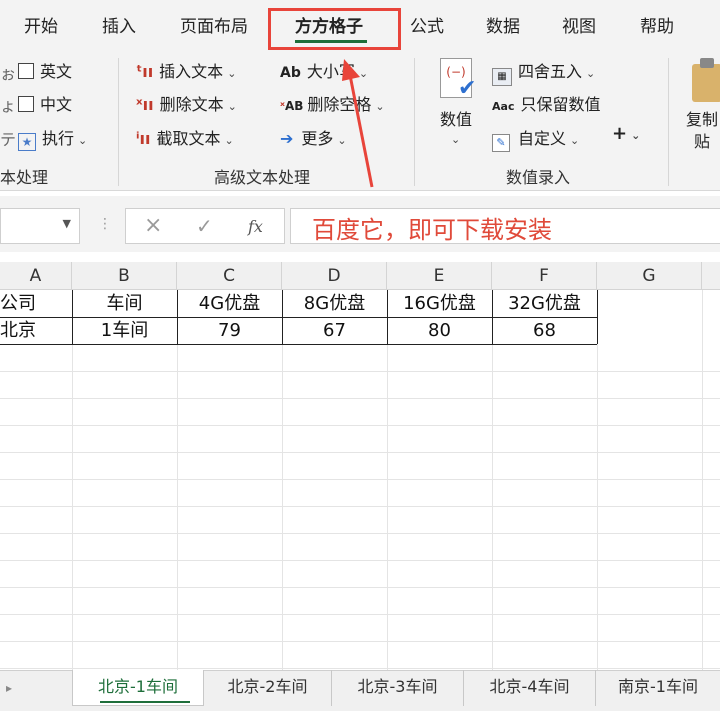 Image resolution: width=720 pixels, height=711 pixels. What do you see at coordinates (649, 276) in the screenshot?
I see `column-header-g: G` at bounding box center [649, 276].